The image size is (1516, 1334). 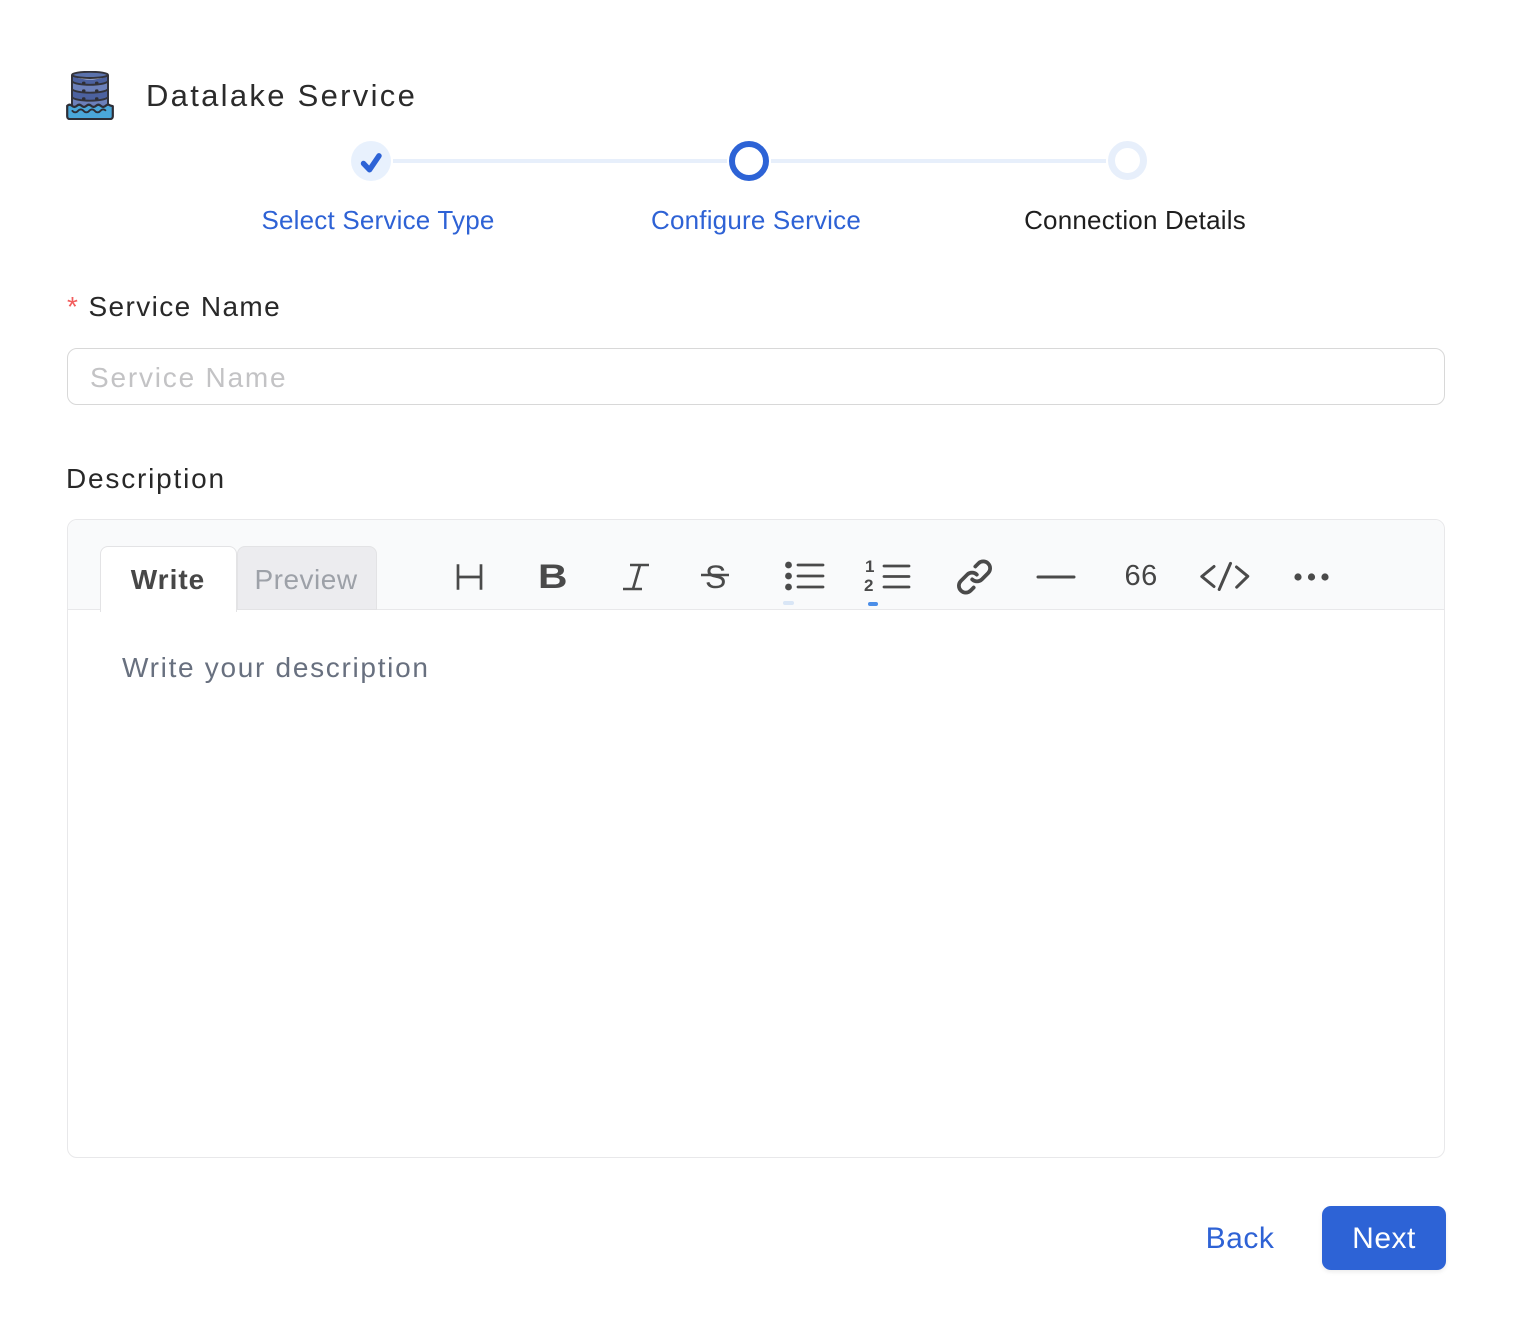 I want to click on svg-text: 2, so click(x=868, y=585).